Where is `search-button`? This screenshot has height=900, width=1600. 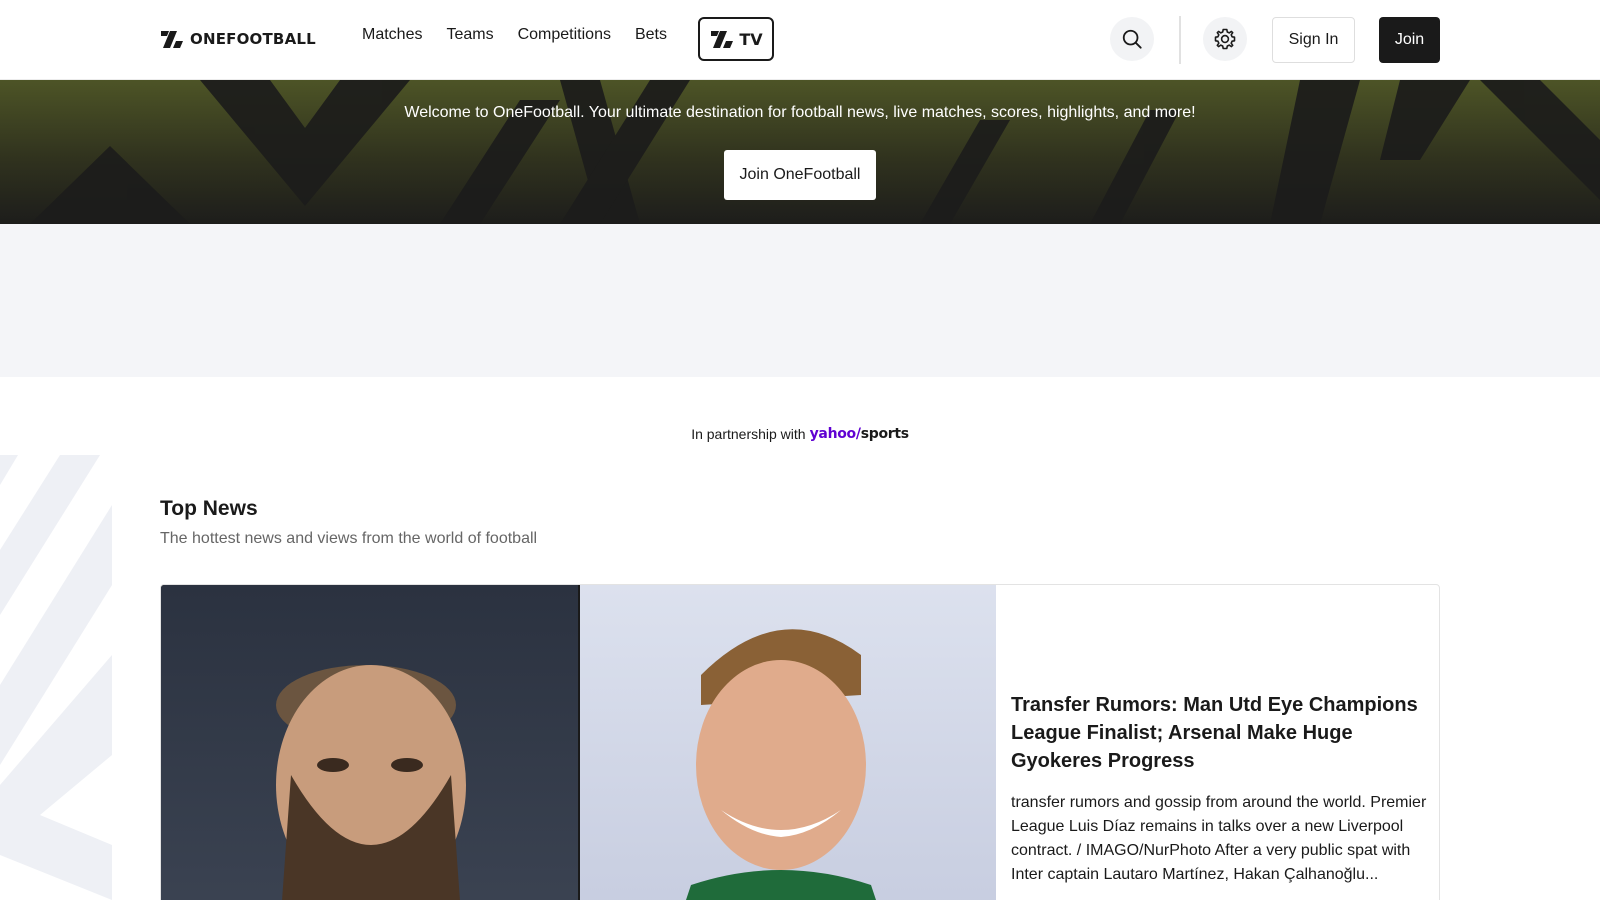 search-button is located at coordinates (1132, 39).